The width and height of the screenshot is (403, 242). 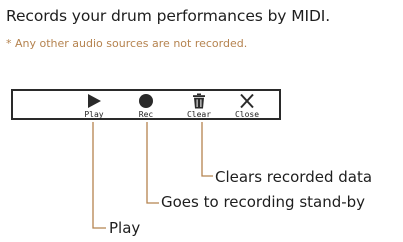 What do you see at coordinates (99, 175) in the screenshot?
I see `play-leader-line` at bounding box center [99, 175].